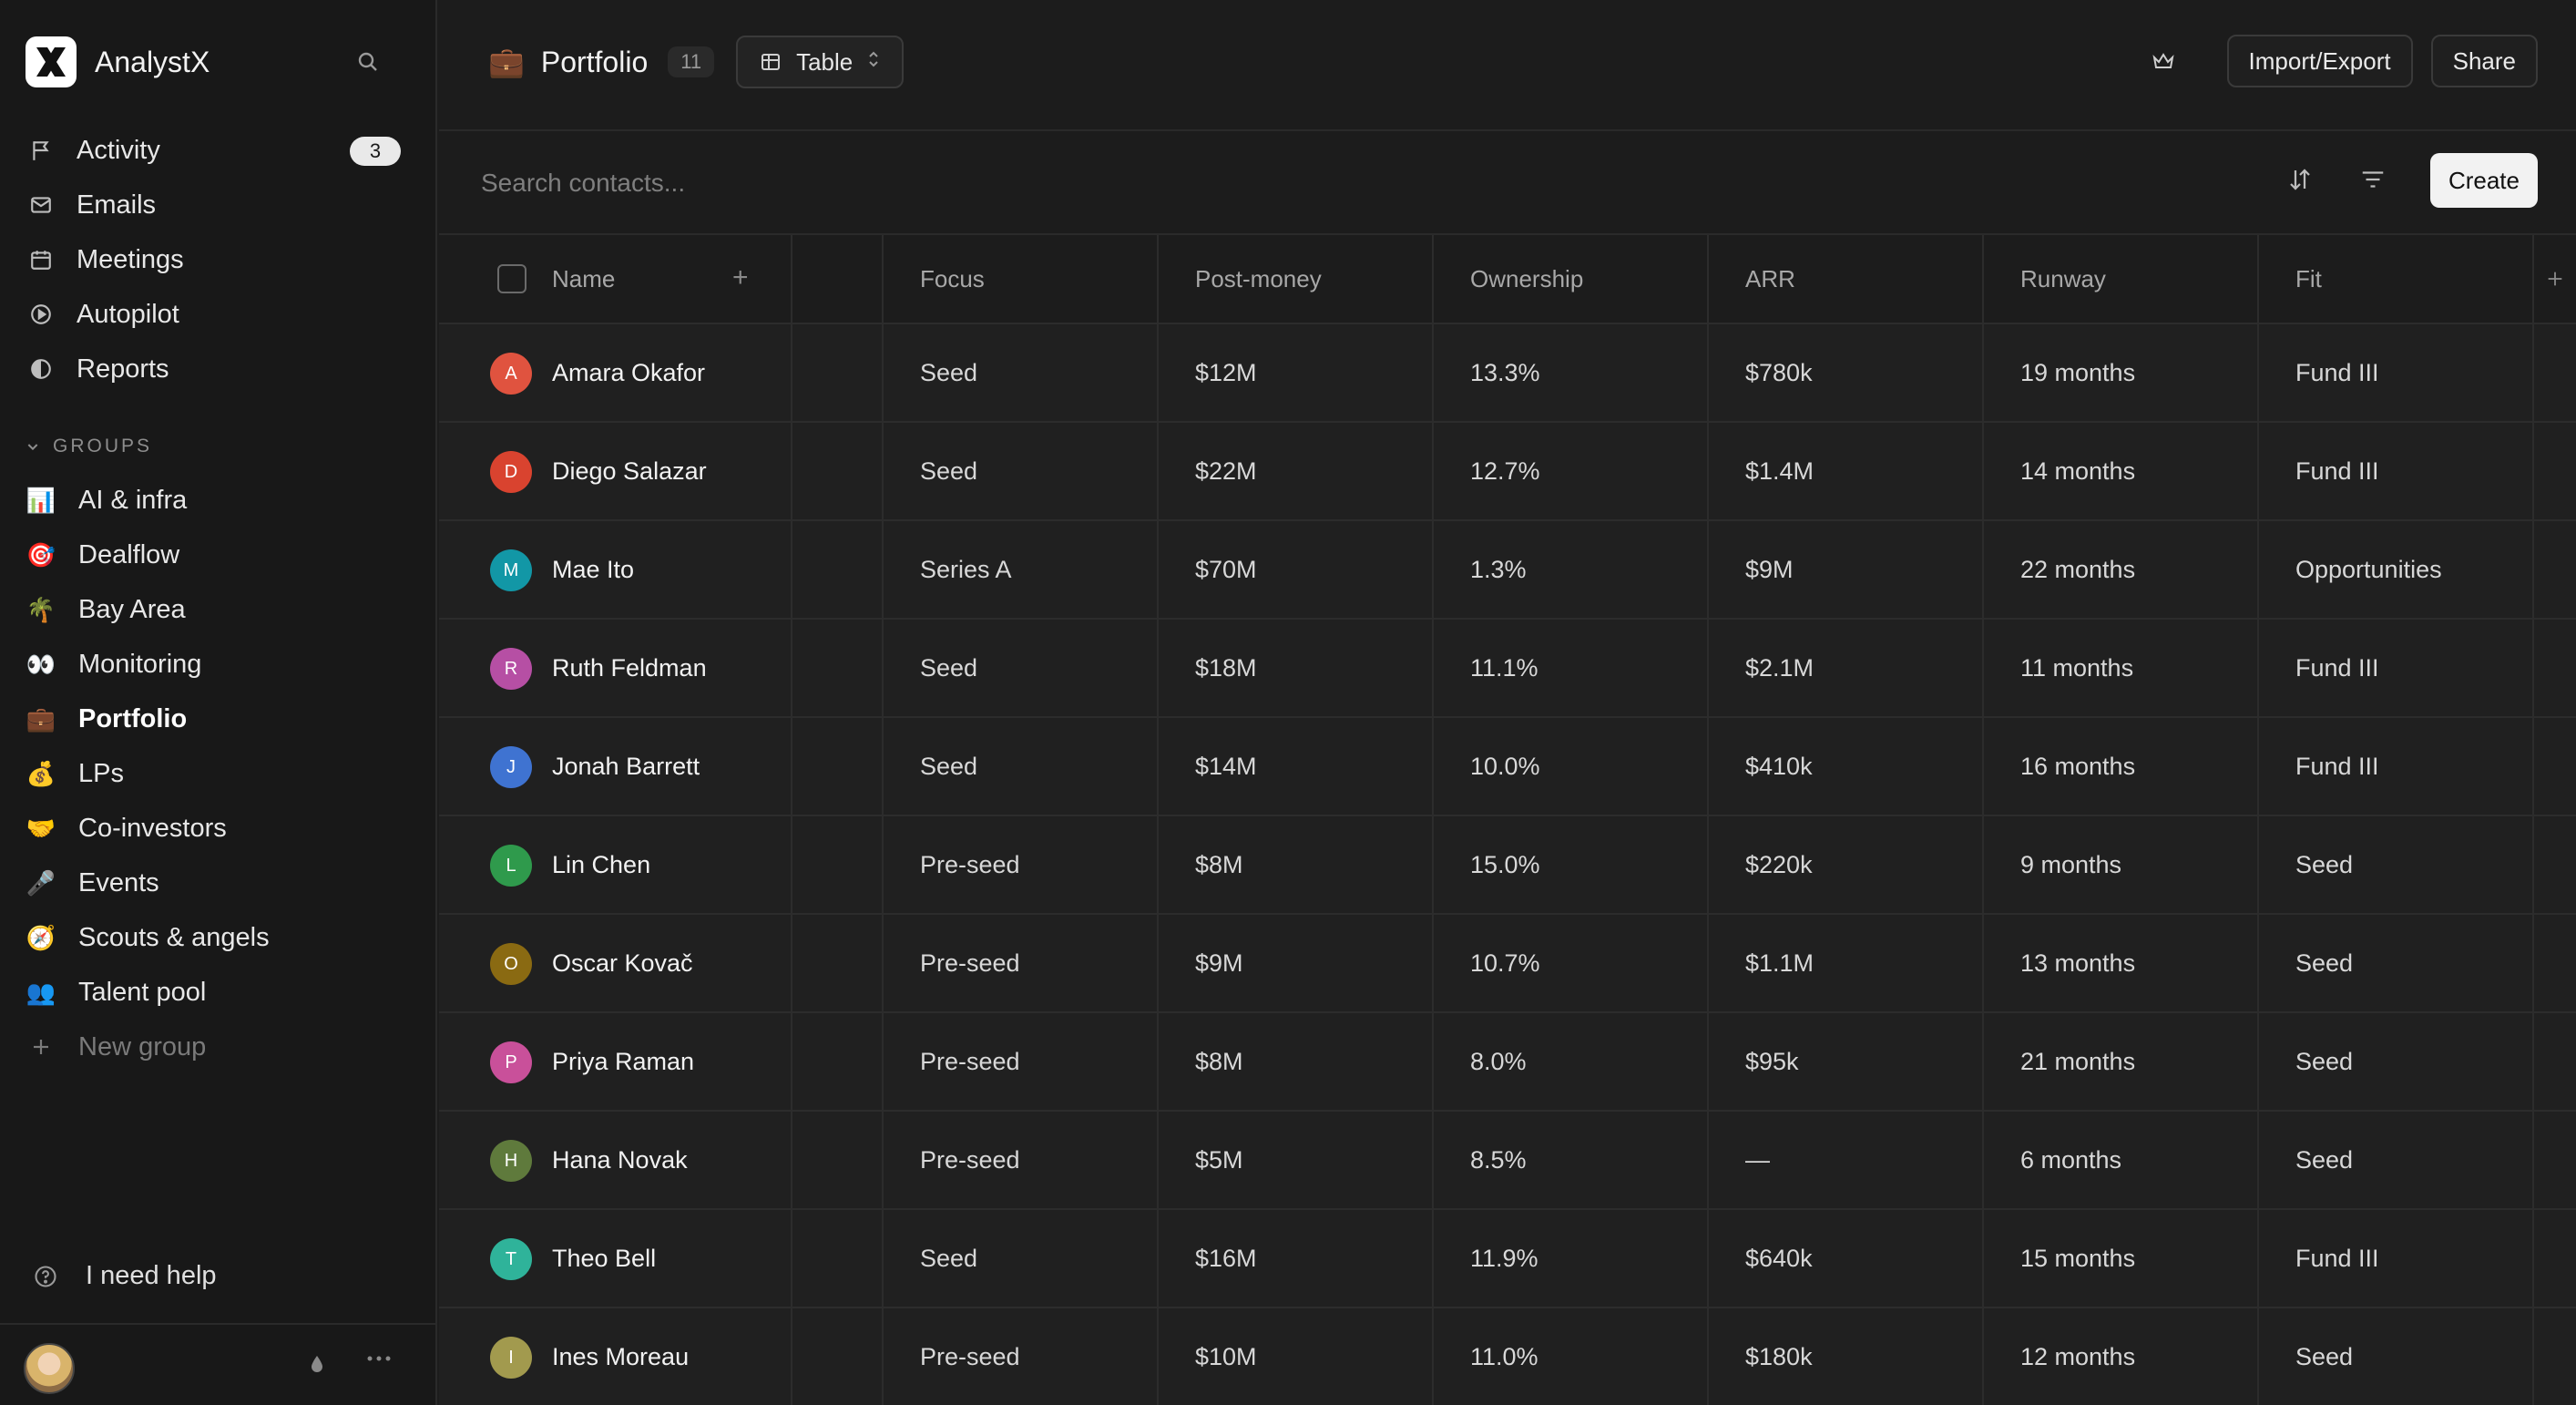  Describe the element at coordinates (2300, 180) in the screenshot. I see `sort-icon` at that location.